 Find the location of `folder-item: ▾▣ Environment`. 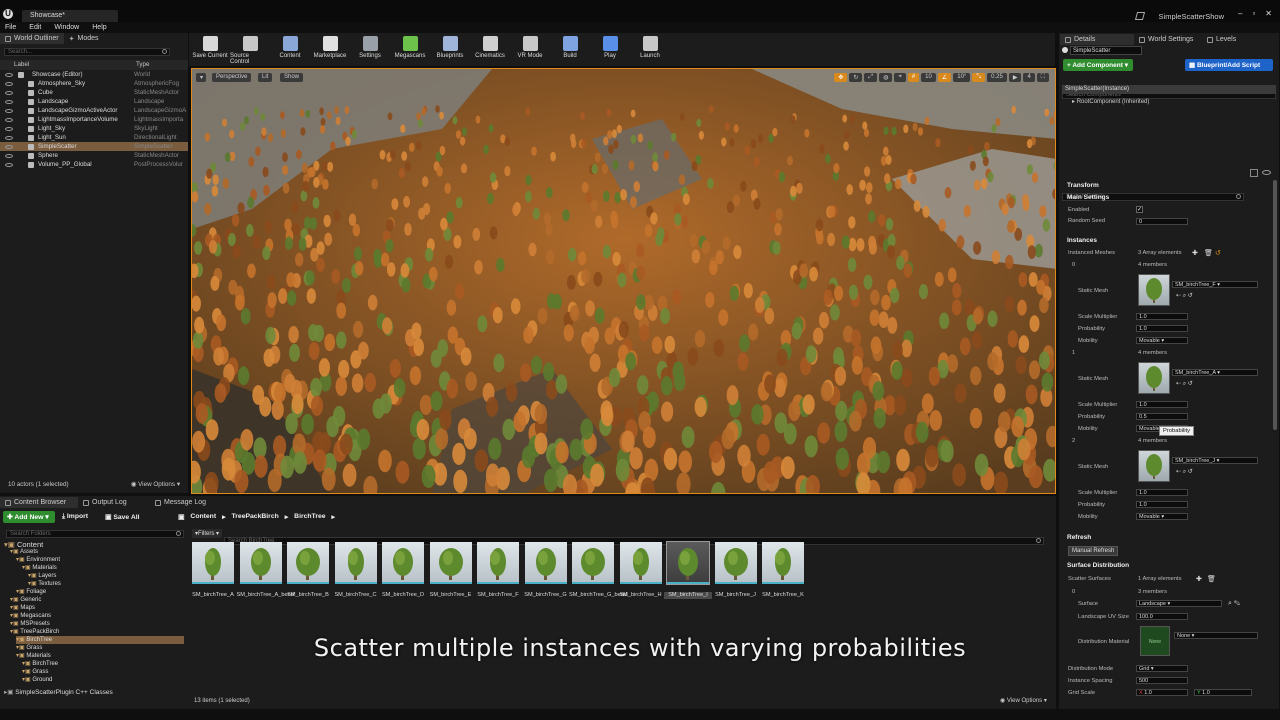

folder-item: ▾▣ Environment is located at coordinates (38, 560).